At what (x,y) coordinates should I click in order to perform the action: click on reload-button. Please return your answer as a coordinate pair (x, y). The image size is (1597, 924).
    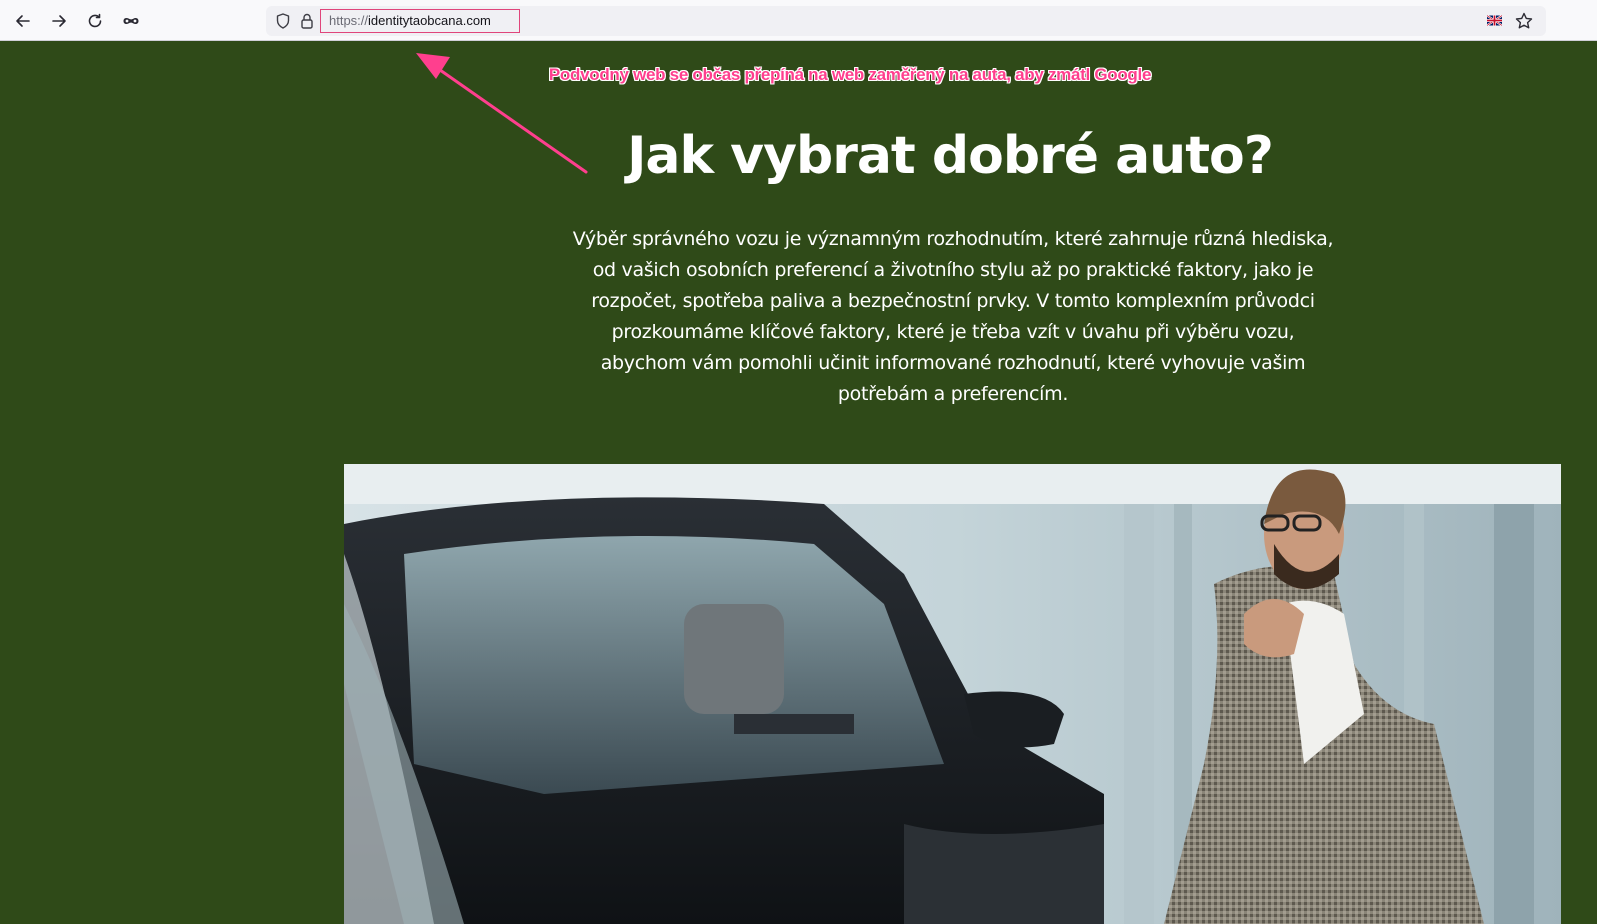
    Looking at the image, I should click on (95, 21).